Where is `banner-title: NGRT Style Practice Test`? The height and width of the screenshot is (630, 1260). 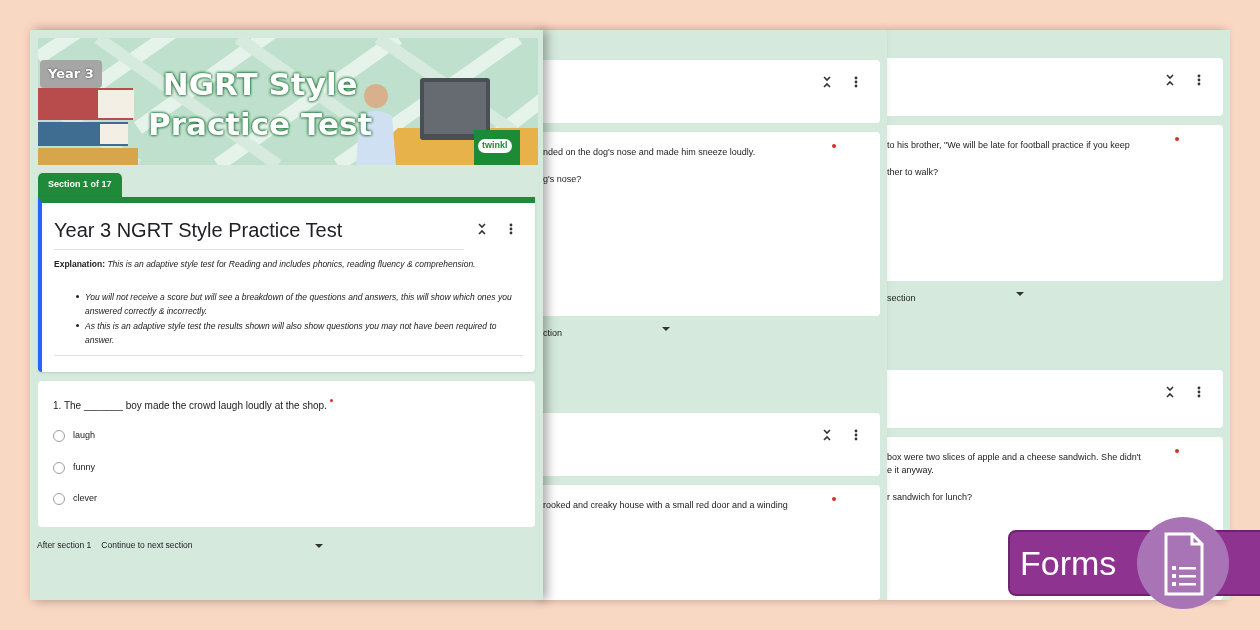 banner-title: NGRT Style Practice Test is located at coordinates (260, 104).